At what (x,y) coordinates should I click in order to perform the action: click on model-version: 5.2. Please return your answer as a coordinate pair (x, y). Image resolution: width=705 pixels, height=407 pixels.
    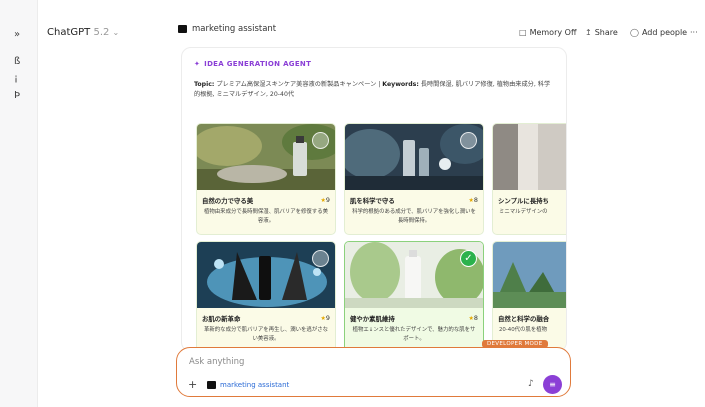
    Looking at the image, I should click on (101, 32).